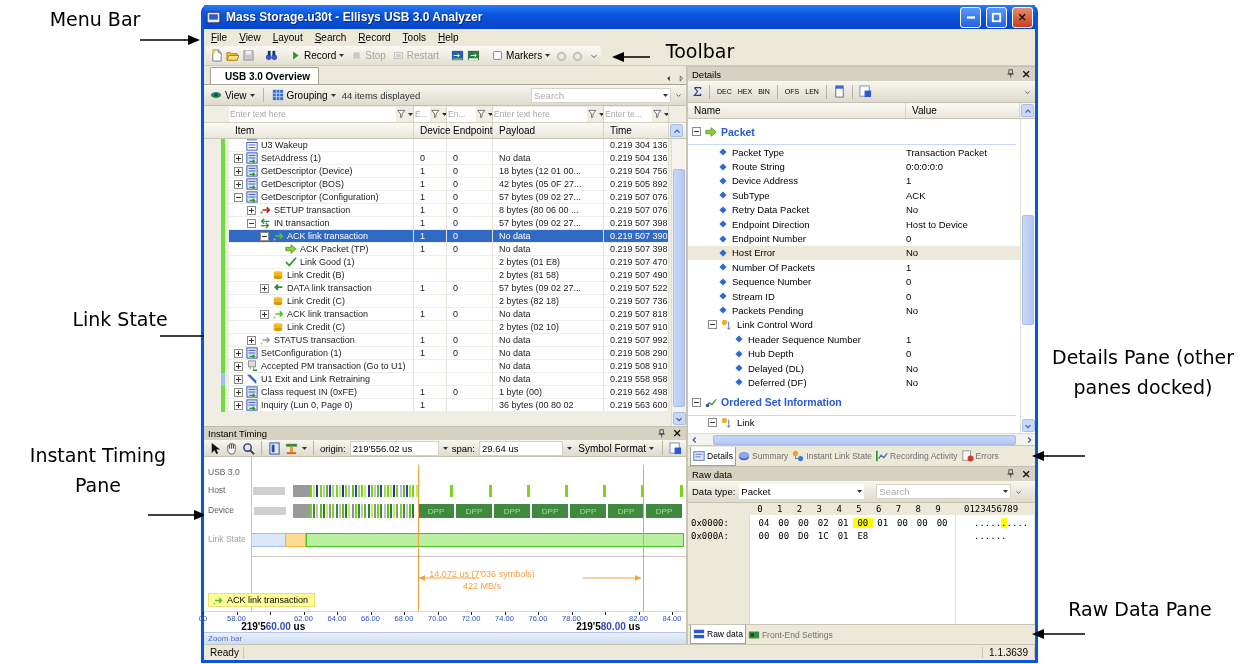 This screenshot has width=1245, height=664. Describe the element at coordinates (394, 448) in the screenshot. I see `origin-field: 219'556.02 us` at that location.